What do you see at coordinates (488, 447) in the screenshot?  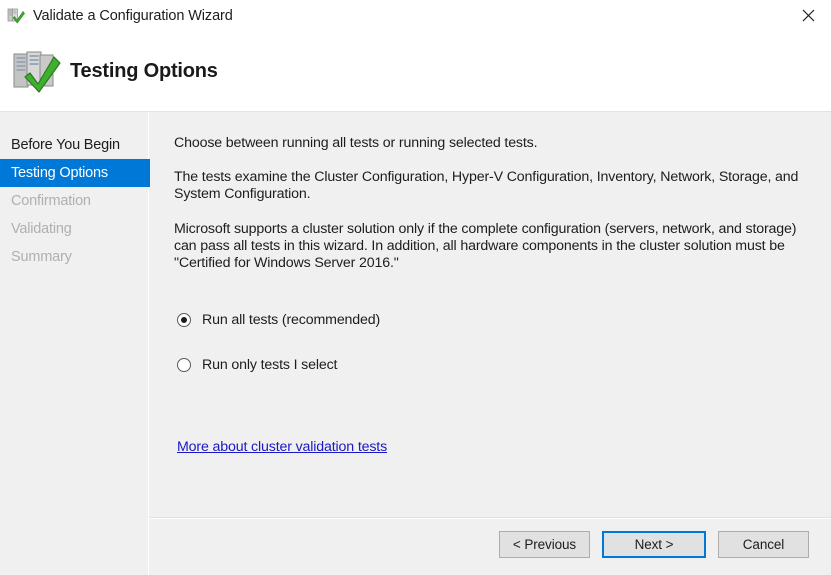 I see `help-link-row: More about cluster validation tests` at bounding box center [488, 447].